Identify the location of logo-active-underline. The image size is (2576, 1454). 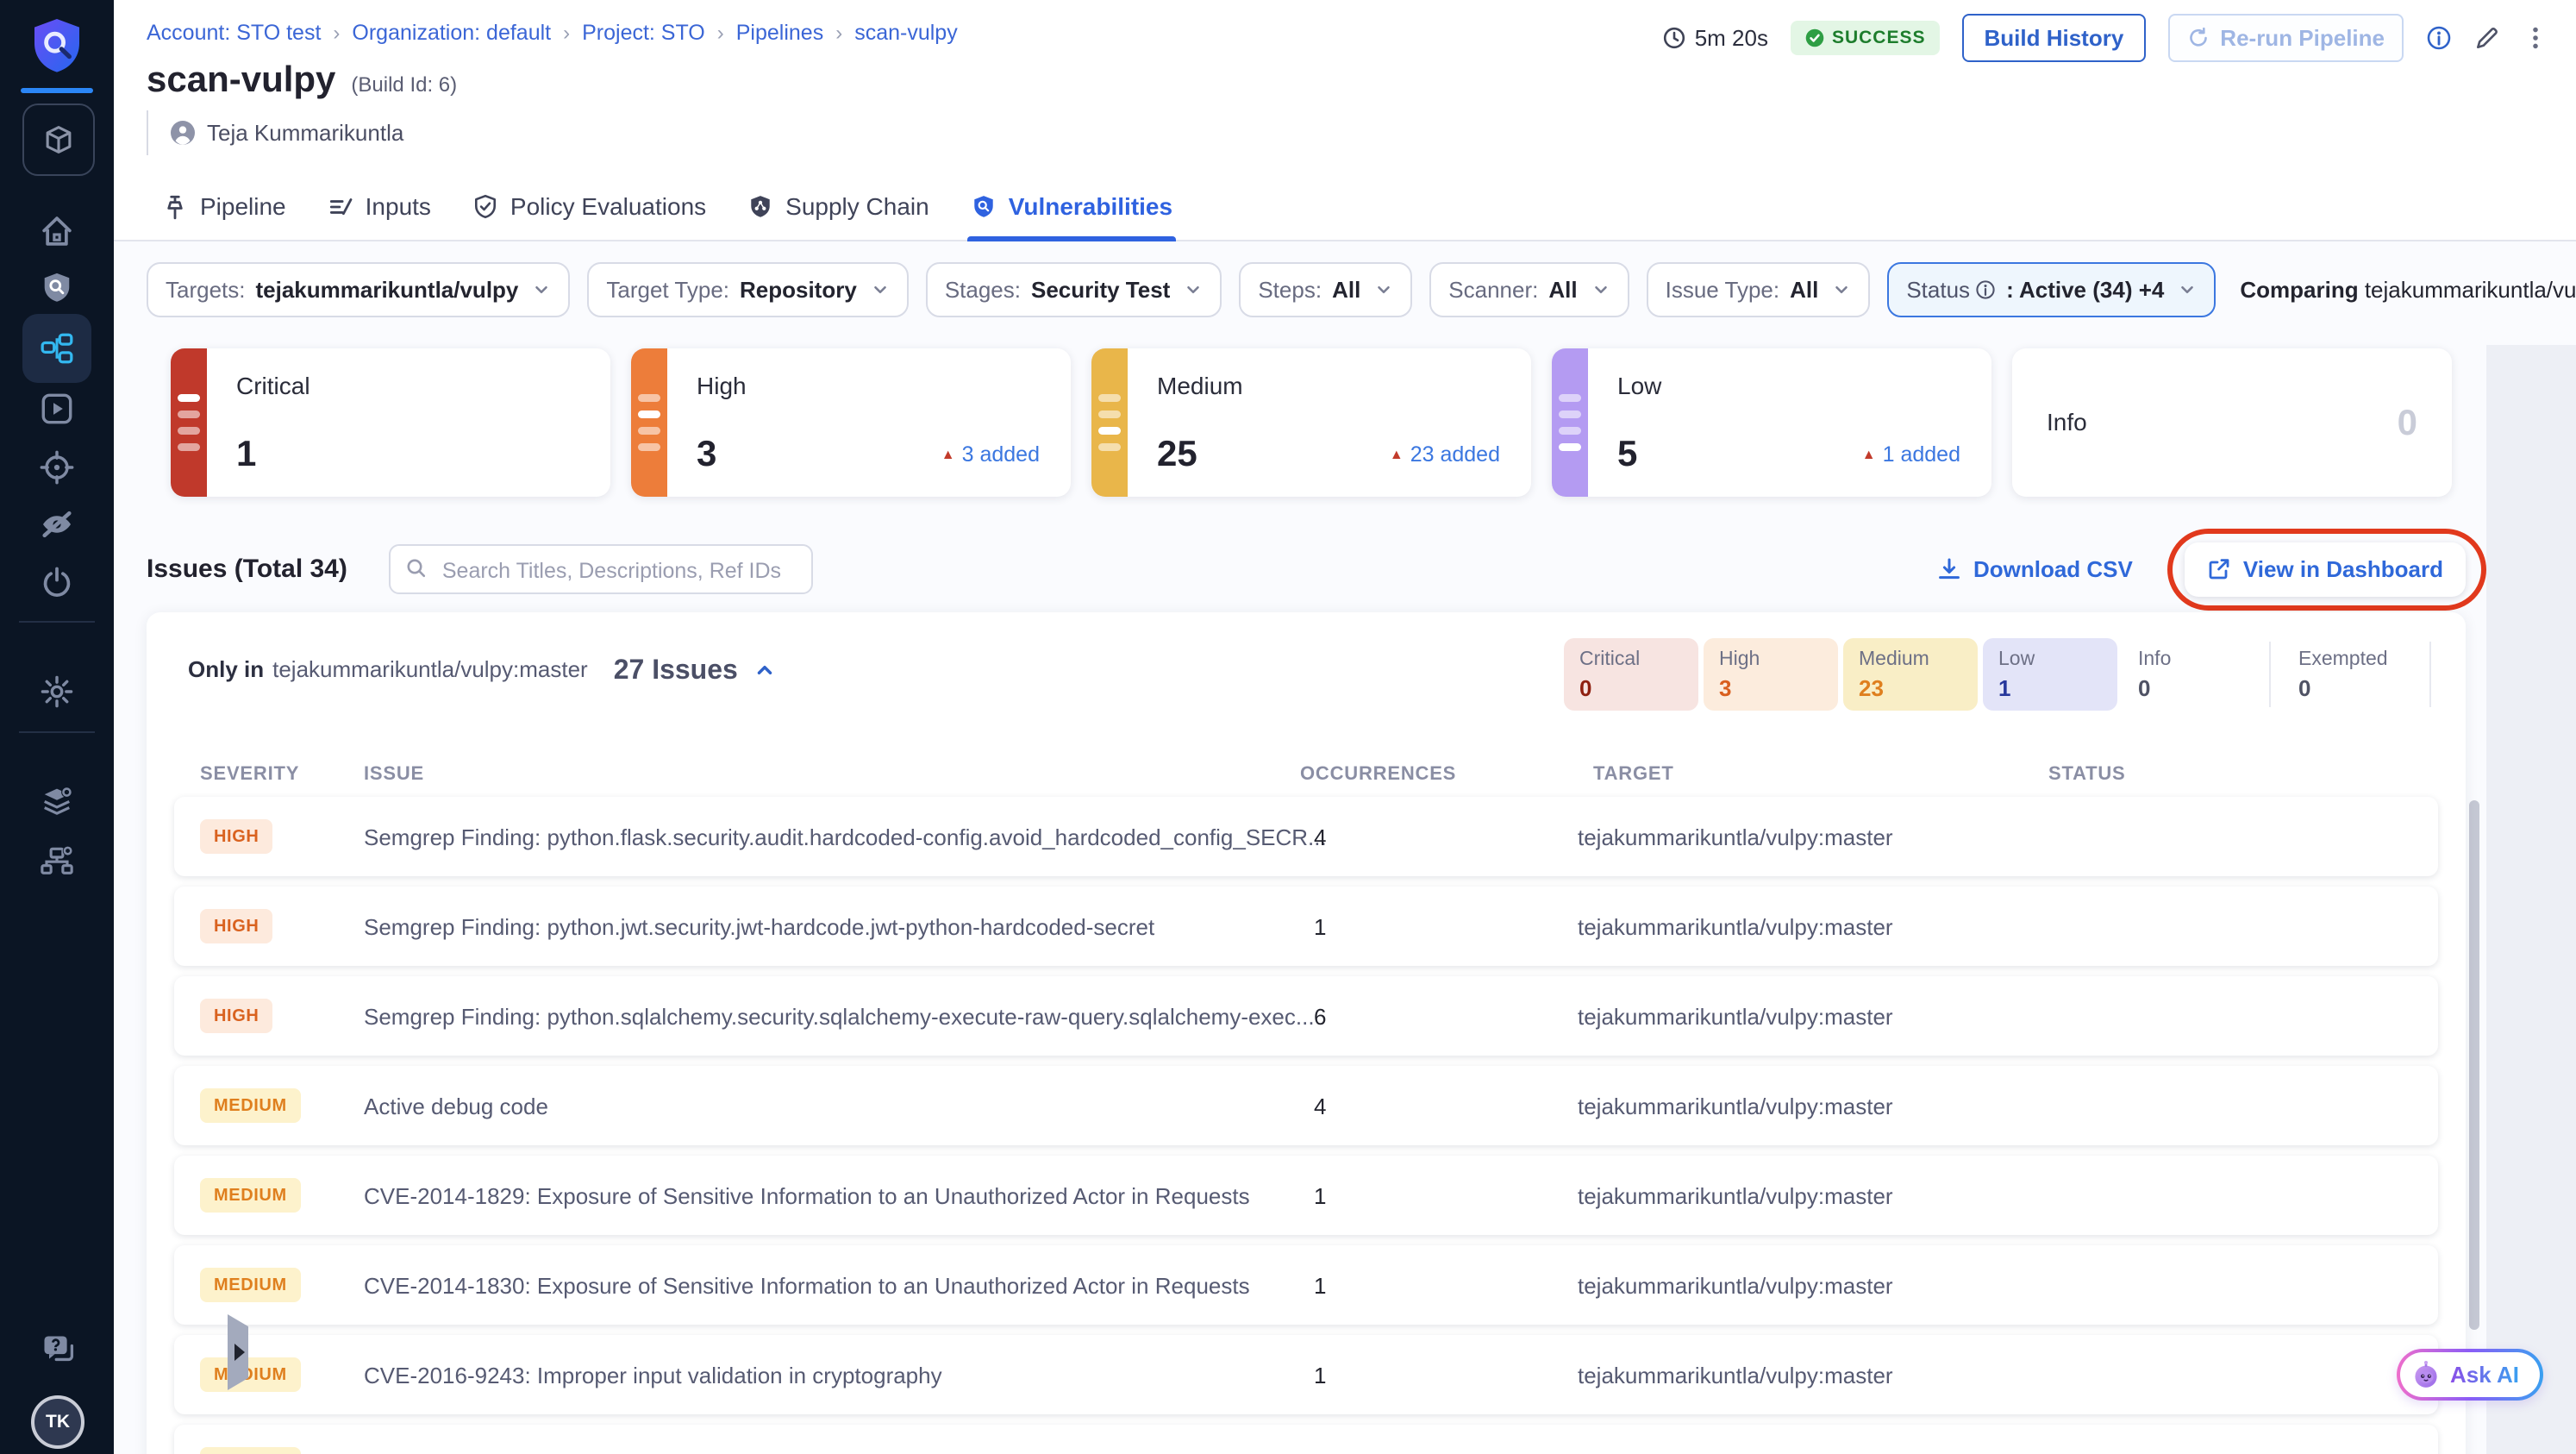
(57, 90).